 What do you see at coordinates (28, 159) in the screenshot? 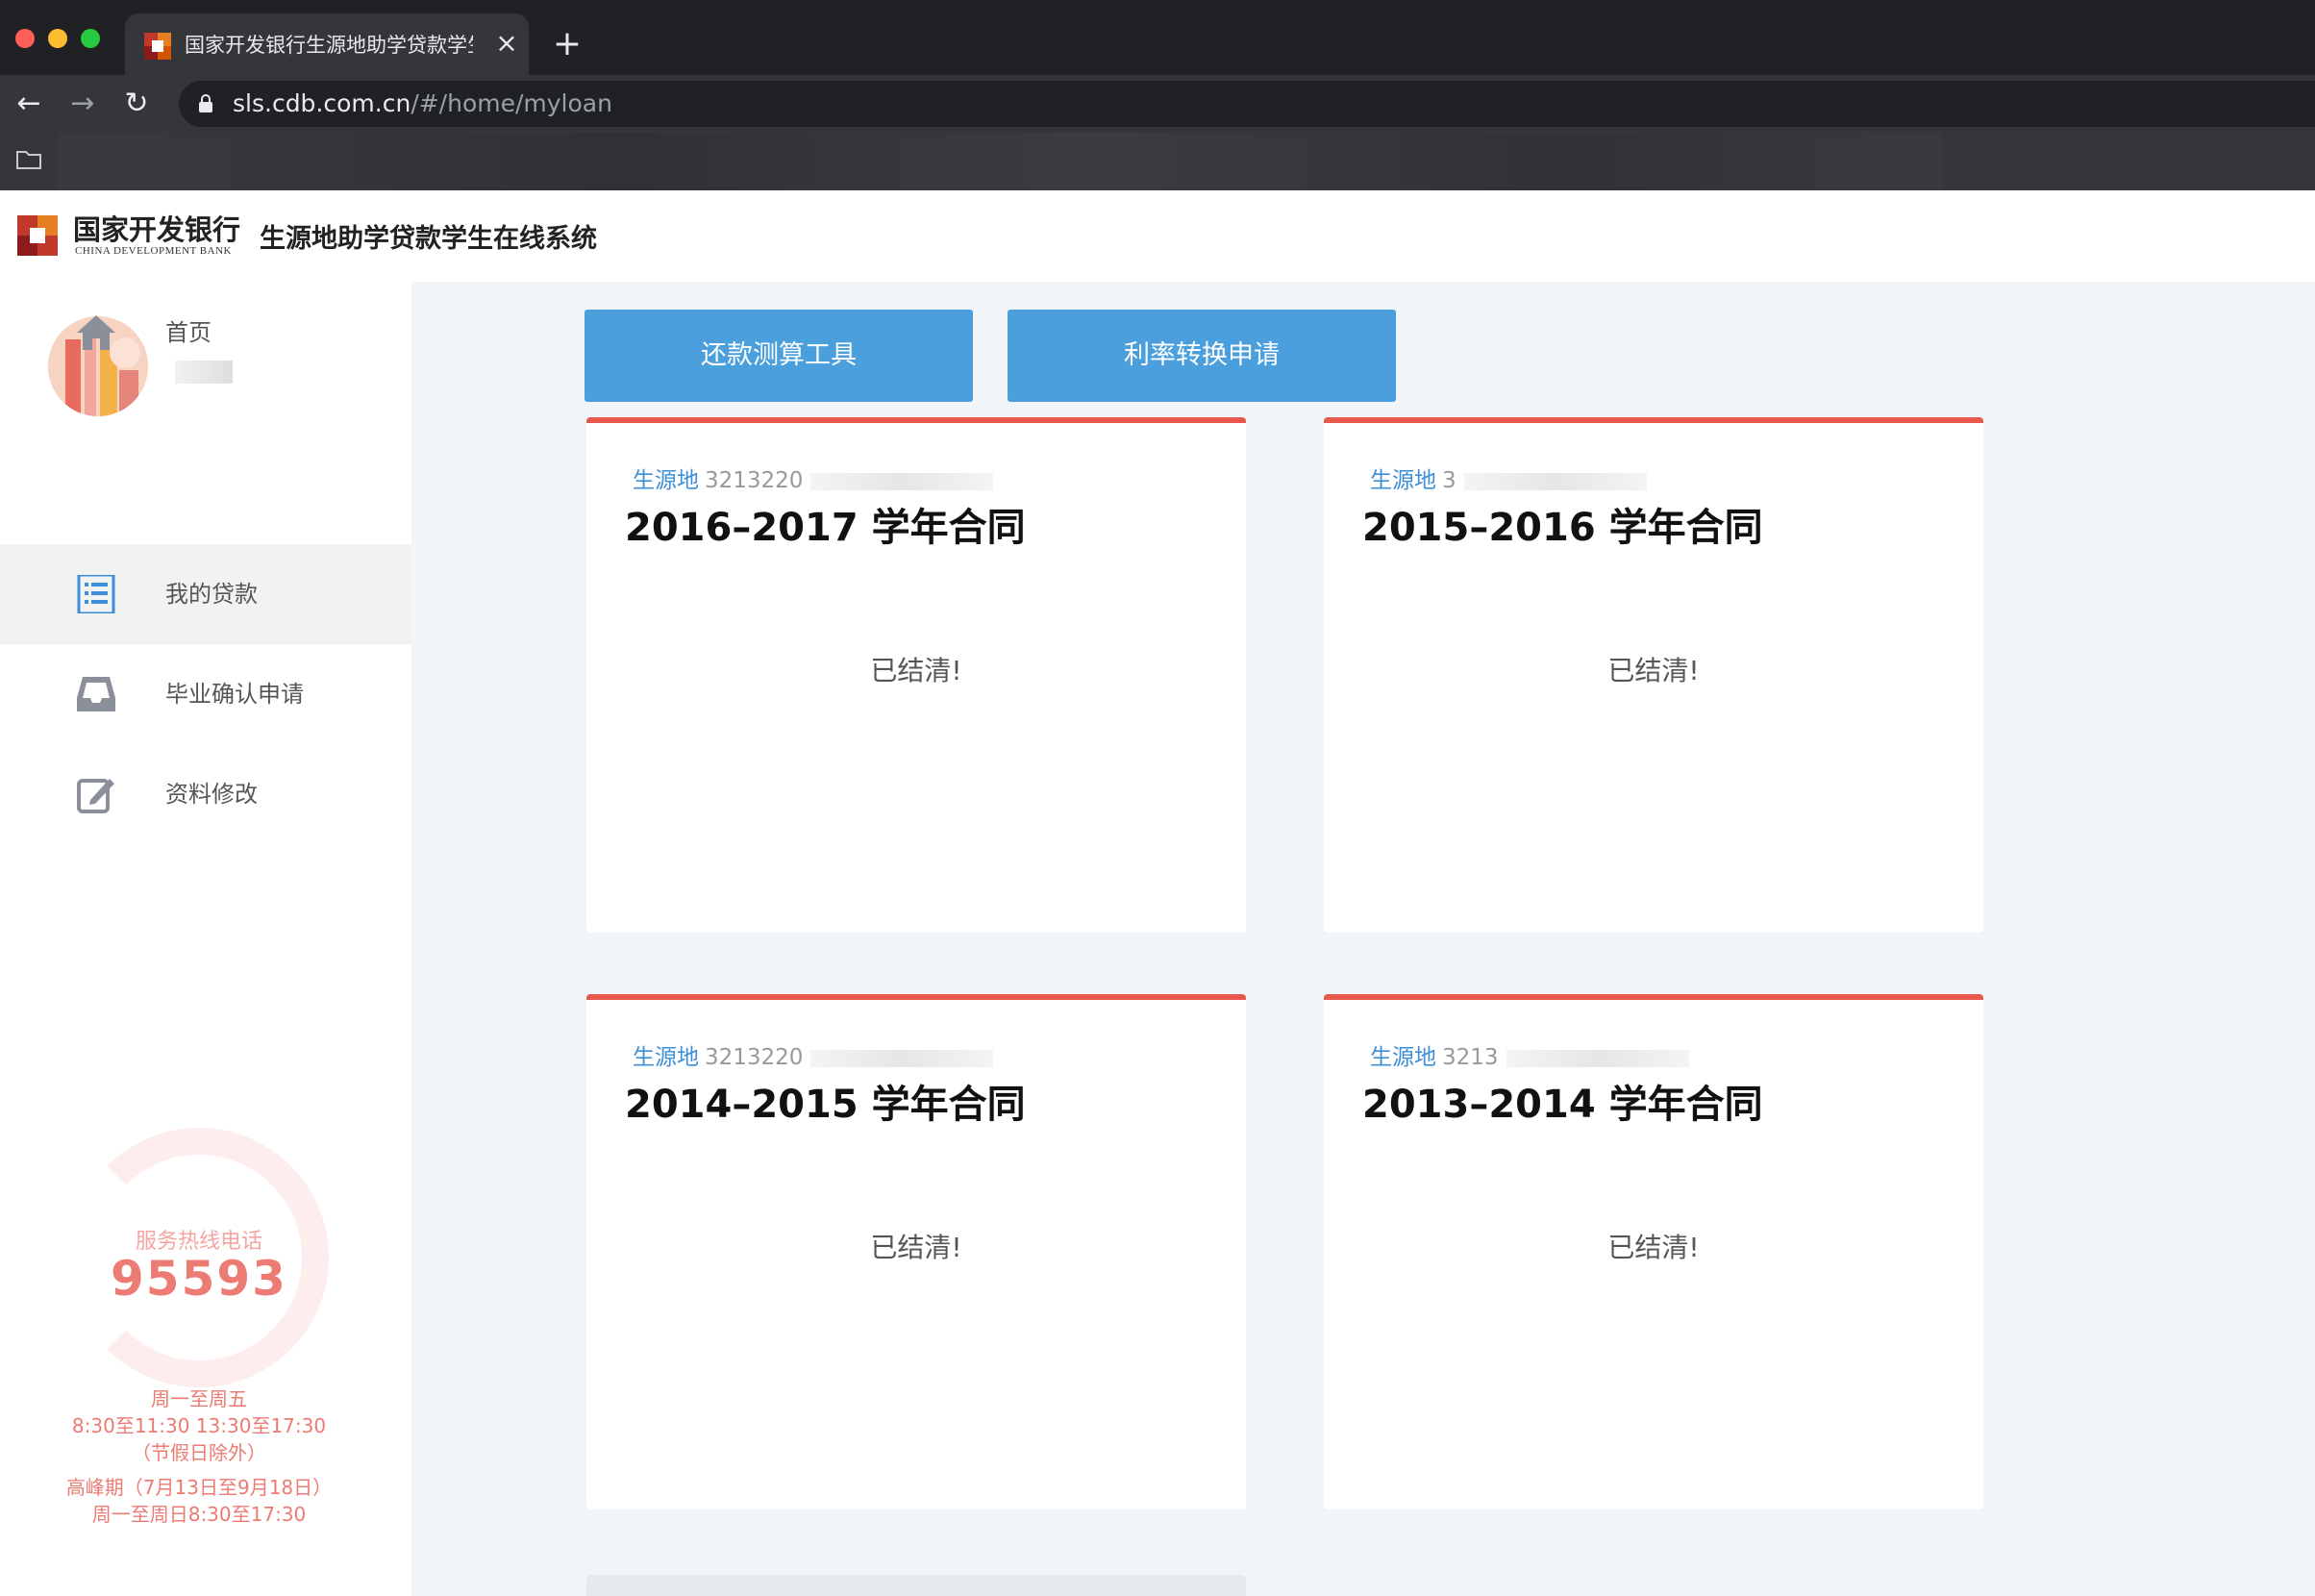
I see `bookmark-folder-icon` at bounding box center [28, 159].